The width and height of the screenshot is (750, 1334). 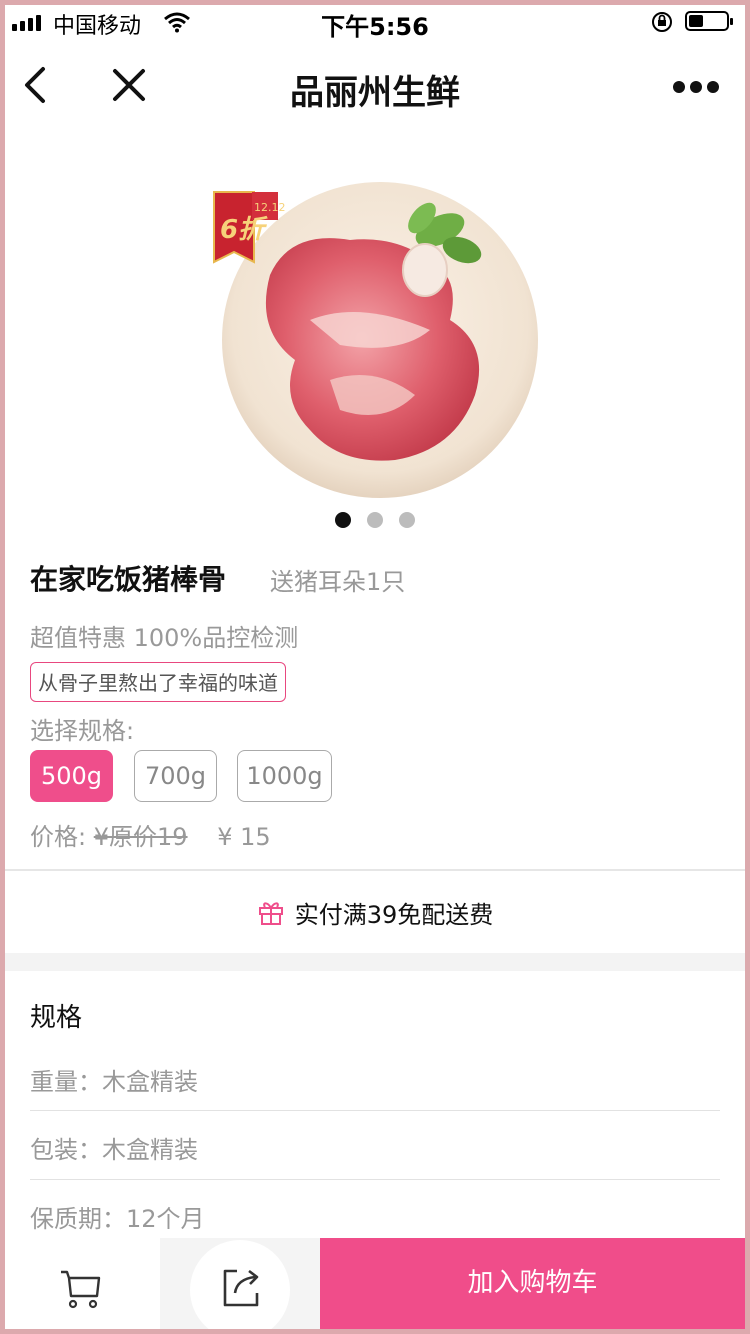 What do you see at coordinates (117, 1219) in the screenshot?
I see `spec-shelf-life: 保质期：12个月` at bounding box center [117, 1219].